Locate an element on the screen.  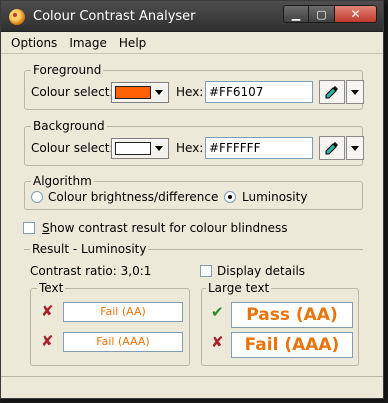
background-eyedropper-button is located at coordinates (332, 148).